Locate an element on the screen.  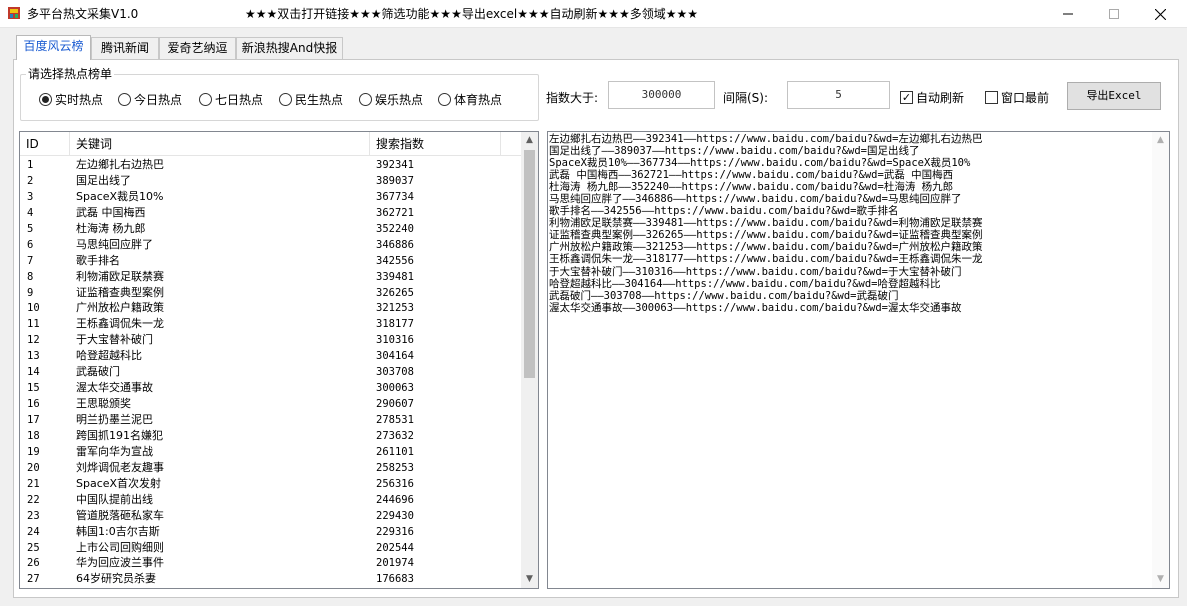
cell-keyword: 明兰扔墨兰泥巴 is located at coordinates (114, 419).